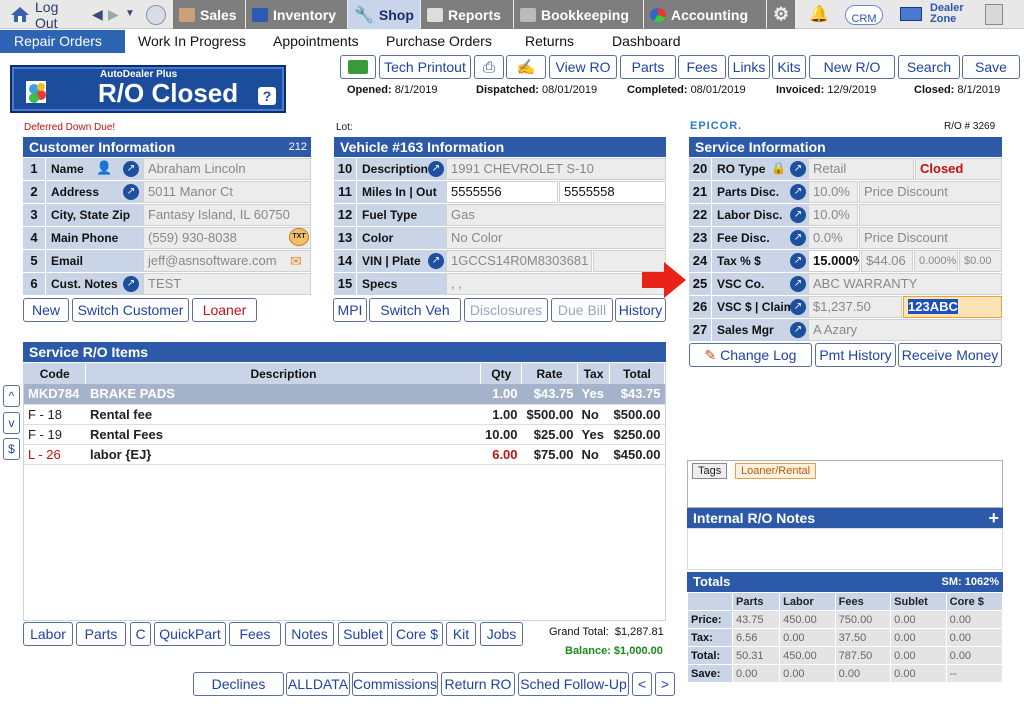 The width and height of the screenshot is (1024, 709). I want to click on ro-type-field: Retail, so click(861, 169).